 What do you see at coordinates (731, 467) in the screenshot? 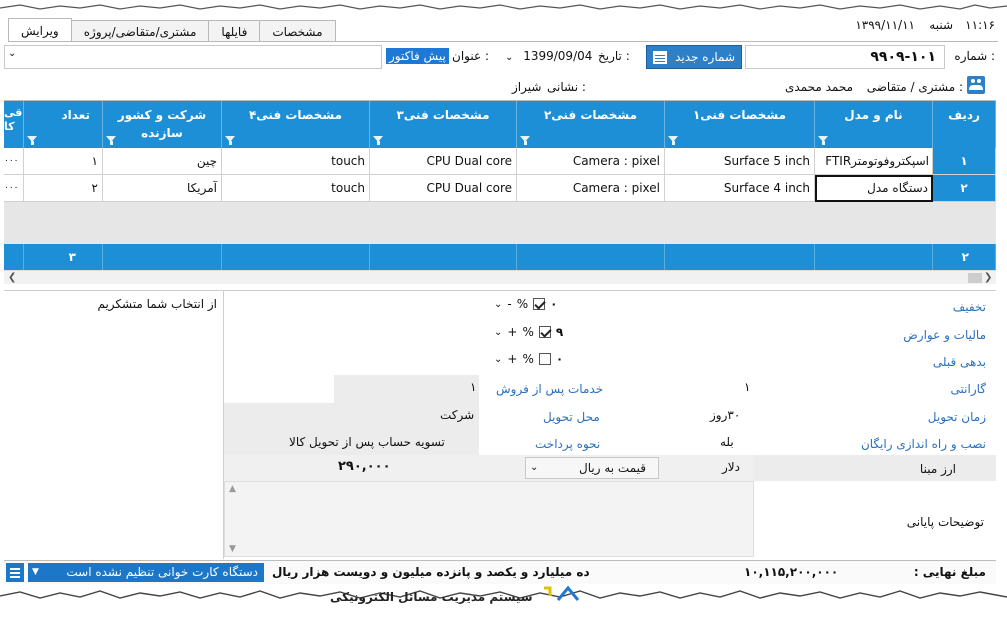
I see `base-currency-value: دلار` at bounding box center [731, 467].